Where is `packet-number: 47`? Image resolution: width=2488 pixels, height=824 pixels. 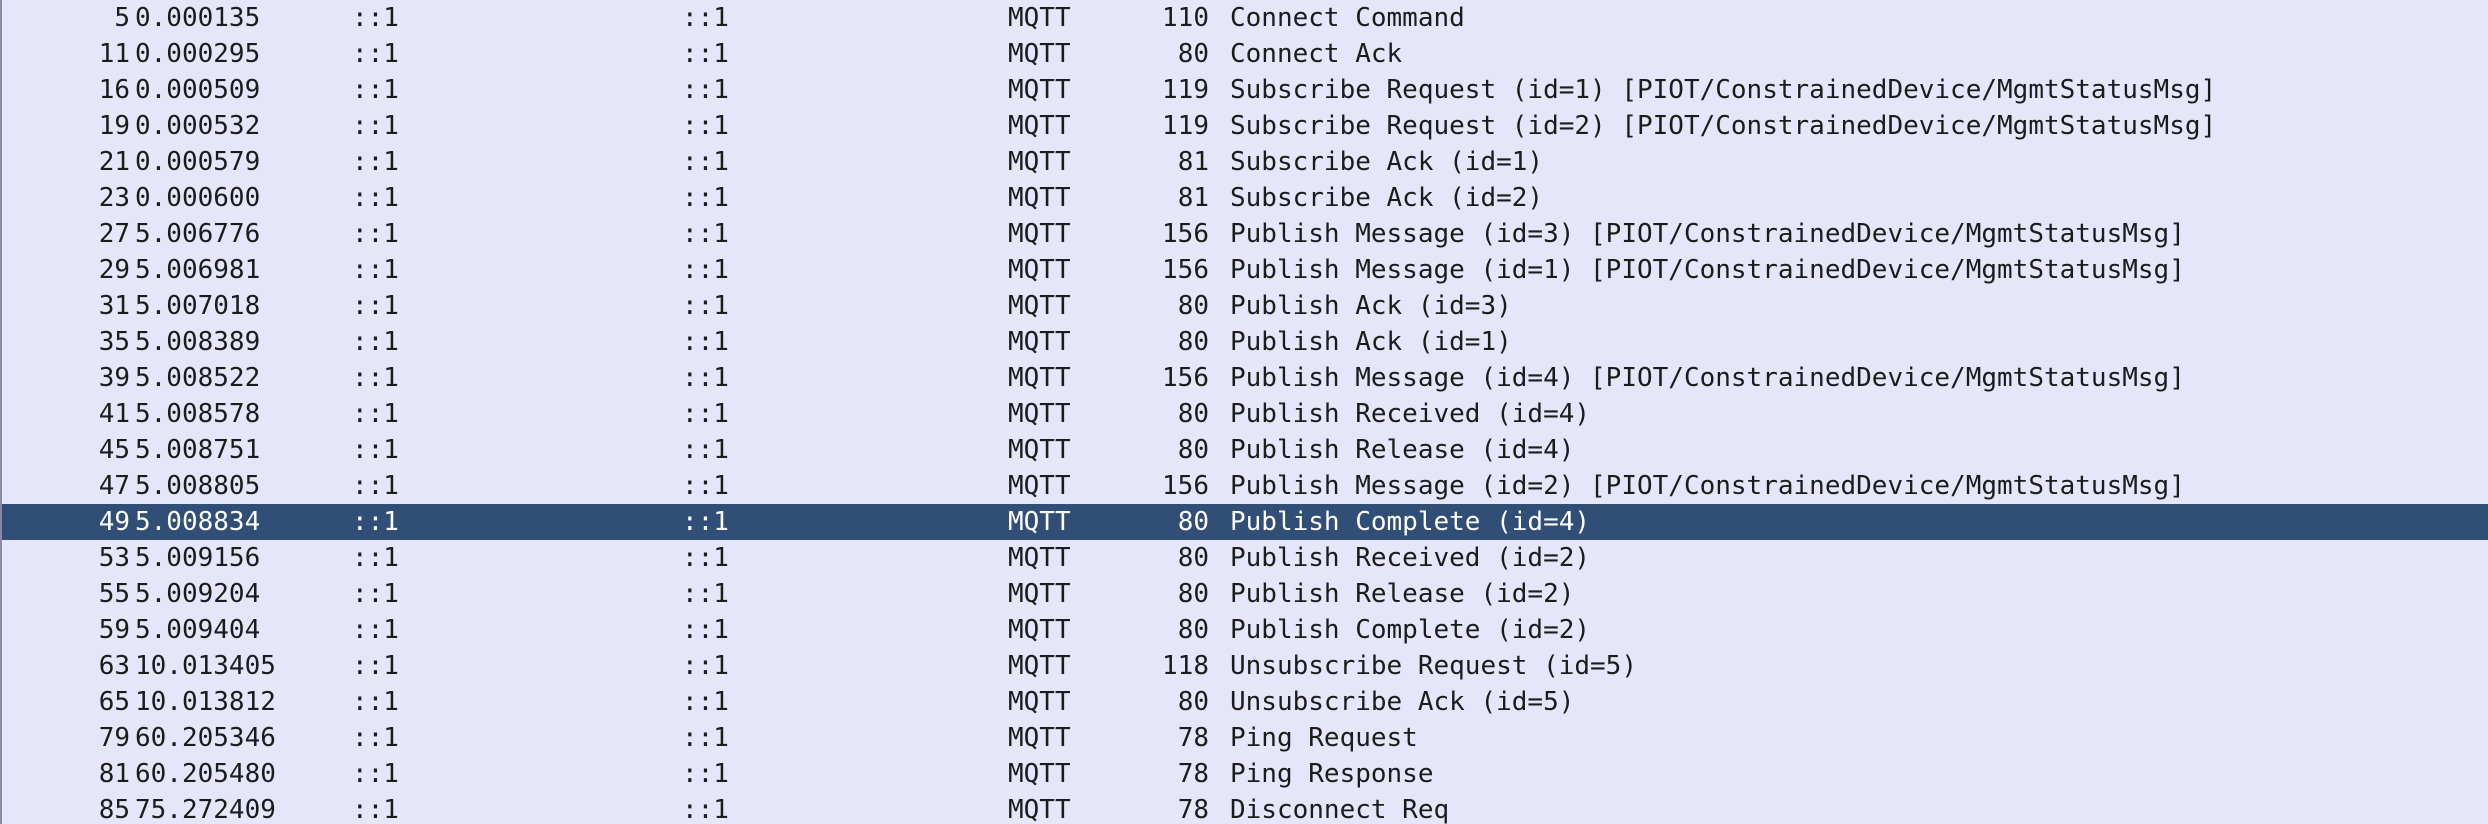
packet-number: 47 is located at coordinates (114, 486).